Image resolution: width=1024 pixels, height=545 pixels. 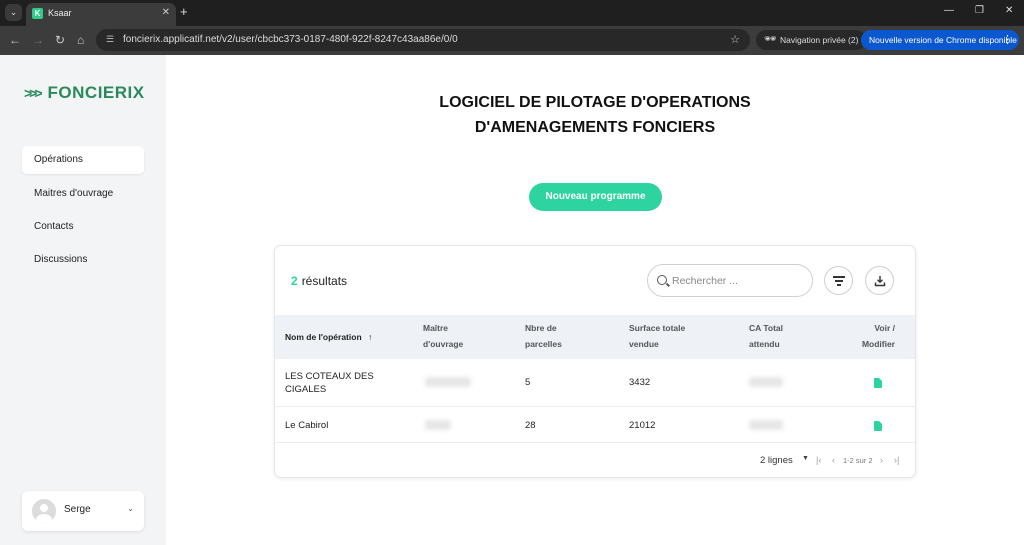 I want to click on column-surface-line2: vendue, so click(x=644, y=344).